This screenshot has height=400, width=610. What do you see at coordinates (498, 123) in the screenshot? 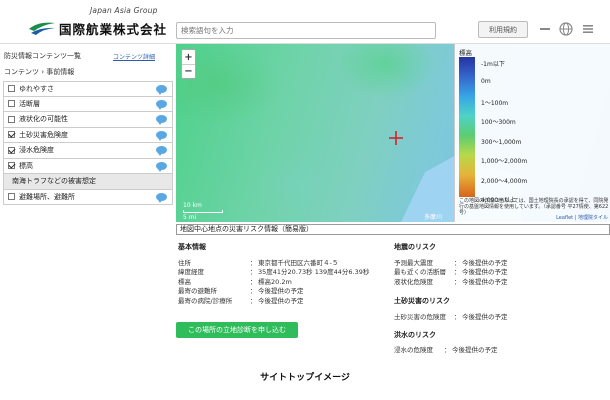
I see `legend-label: 100〜300m` at bounding box center [498, 123].